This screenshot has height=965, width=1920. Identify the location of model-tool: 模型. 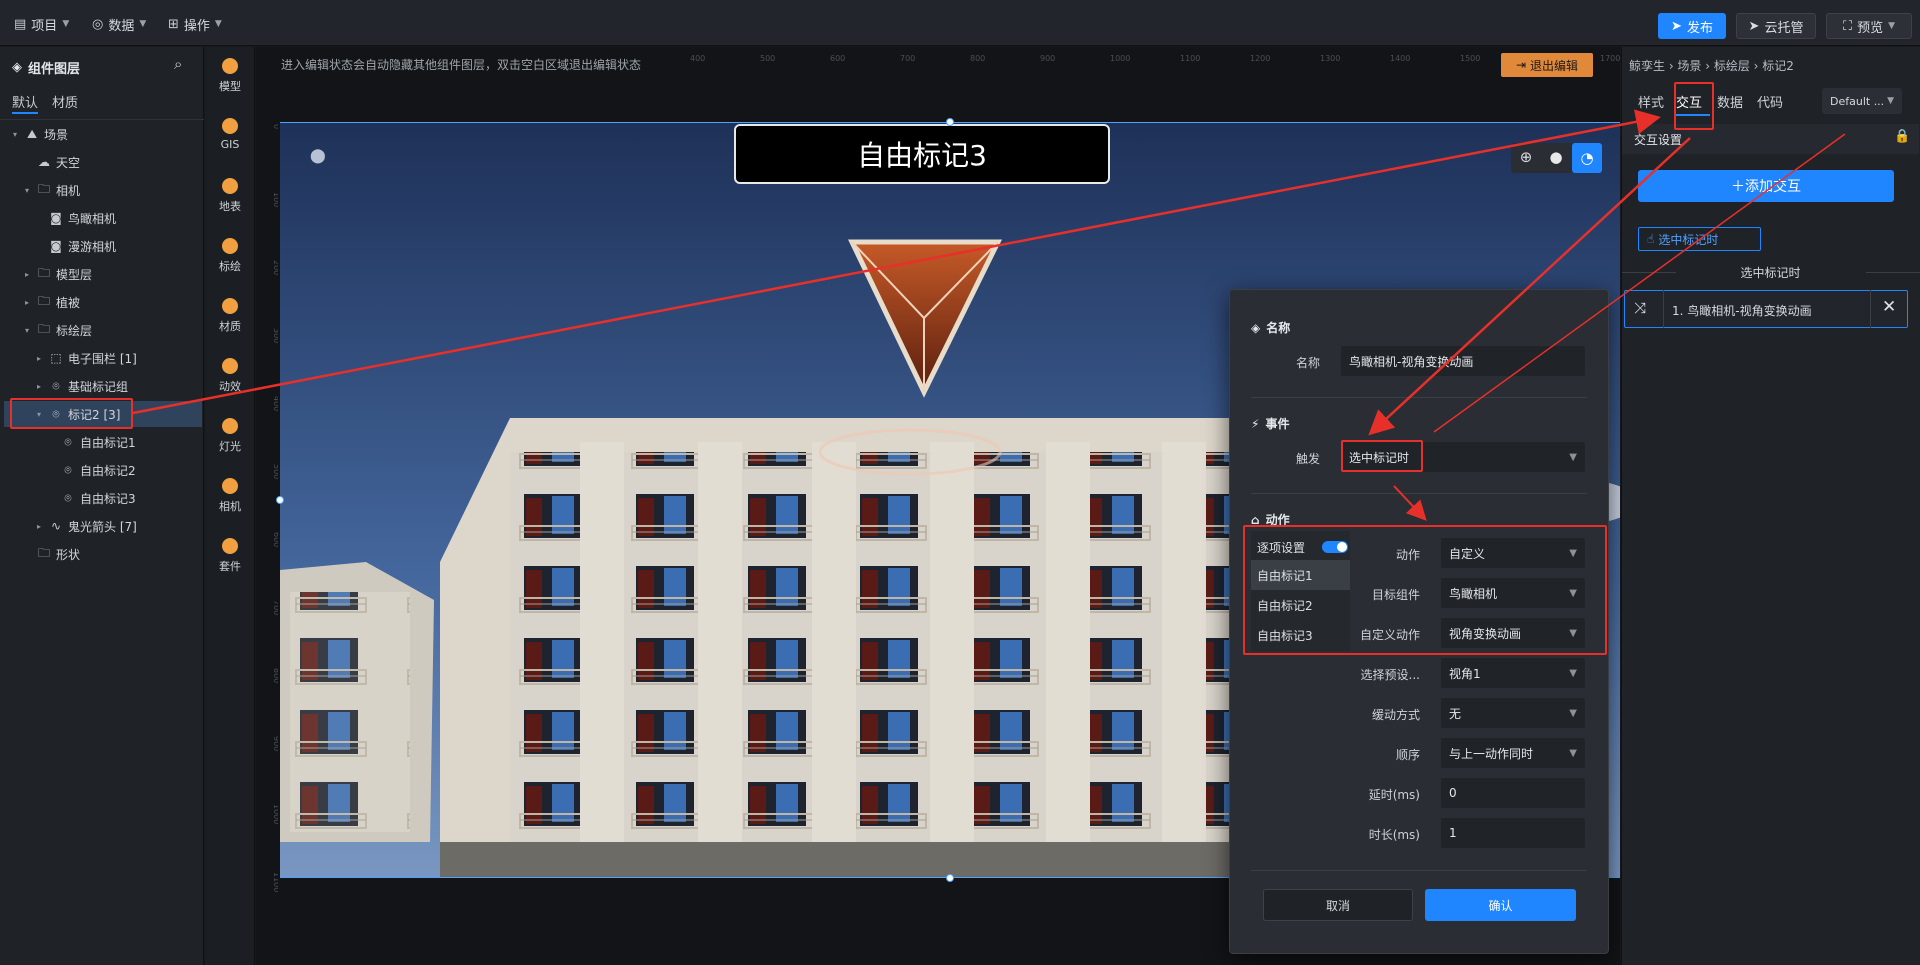
(230, 76).